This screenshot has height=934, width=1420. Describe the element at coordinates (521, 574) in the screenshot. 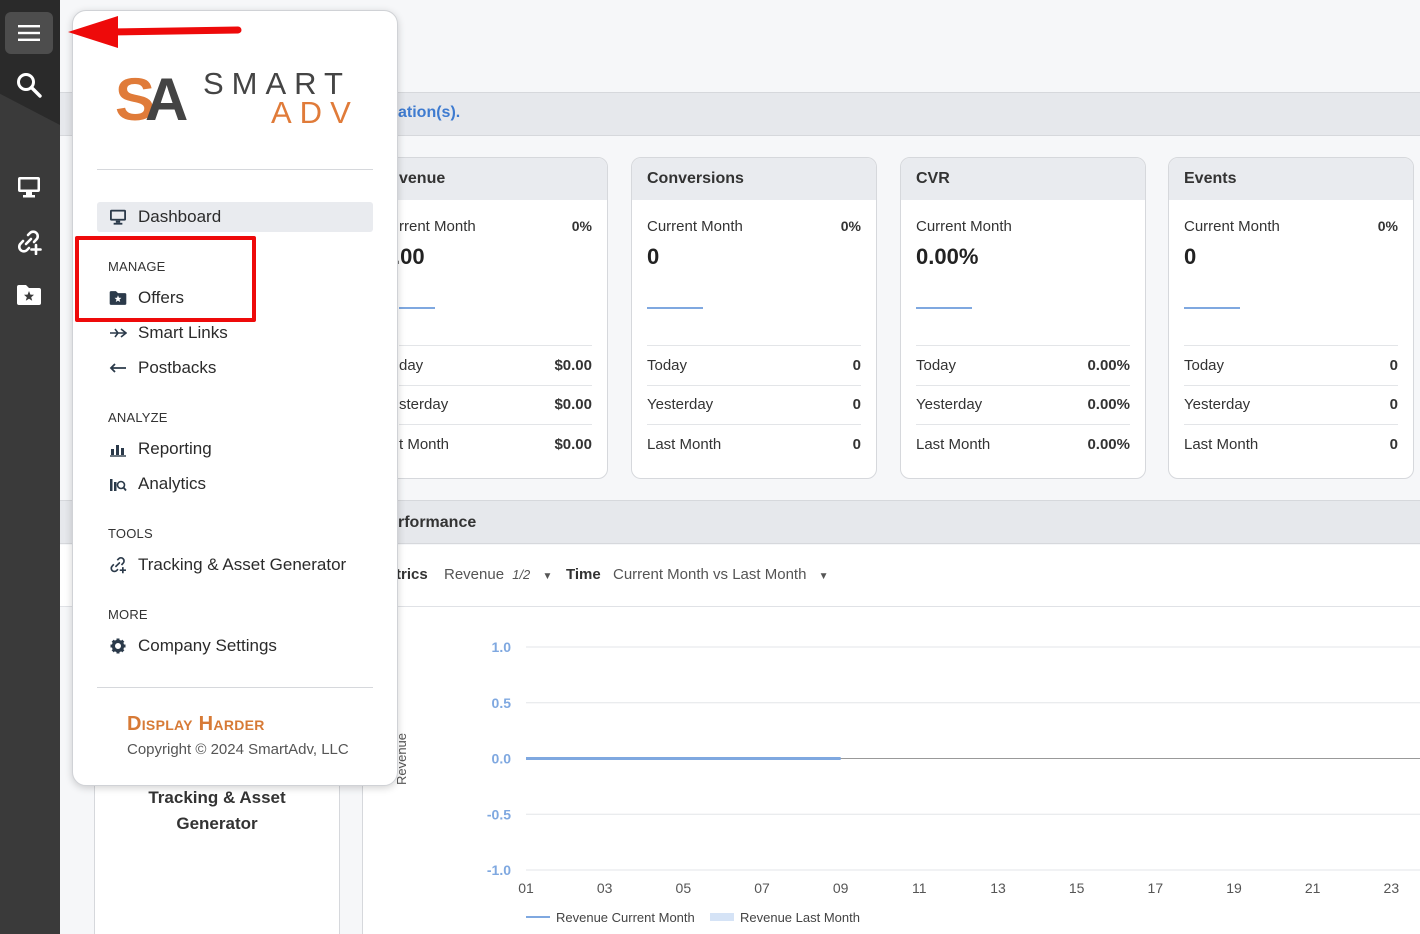

I see `metrics-page: 1/2` at that location.